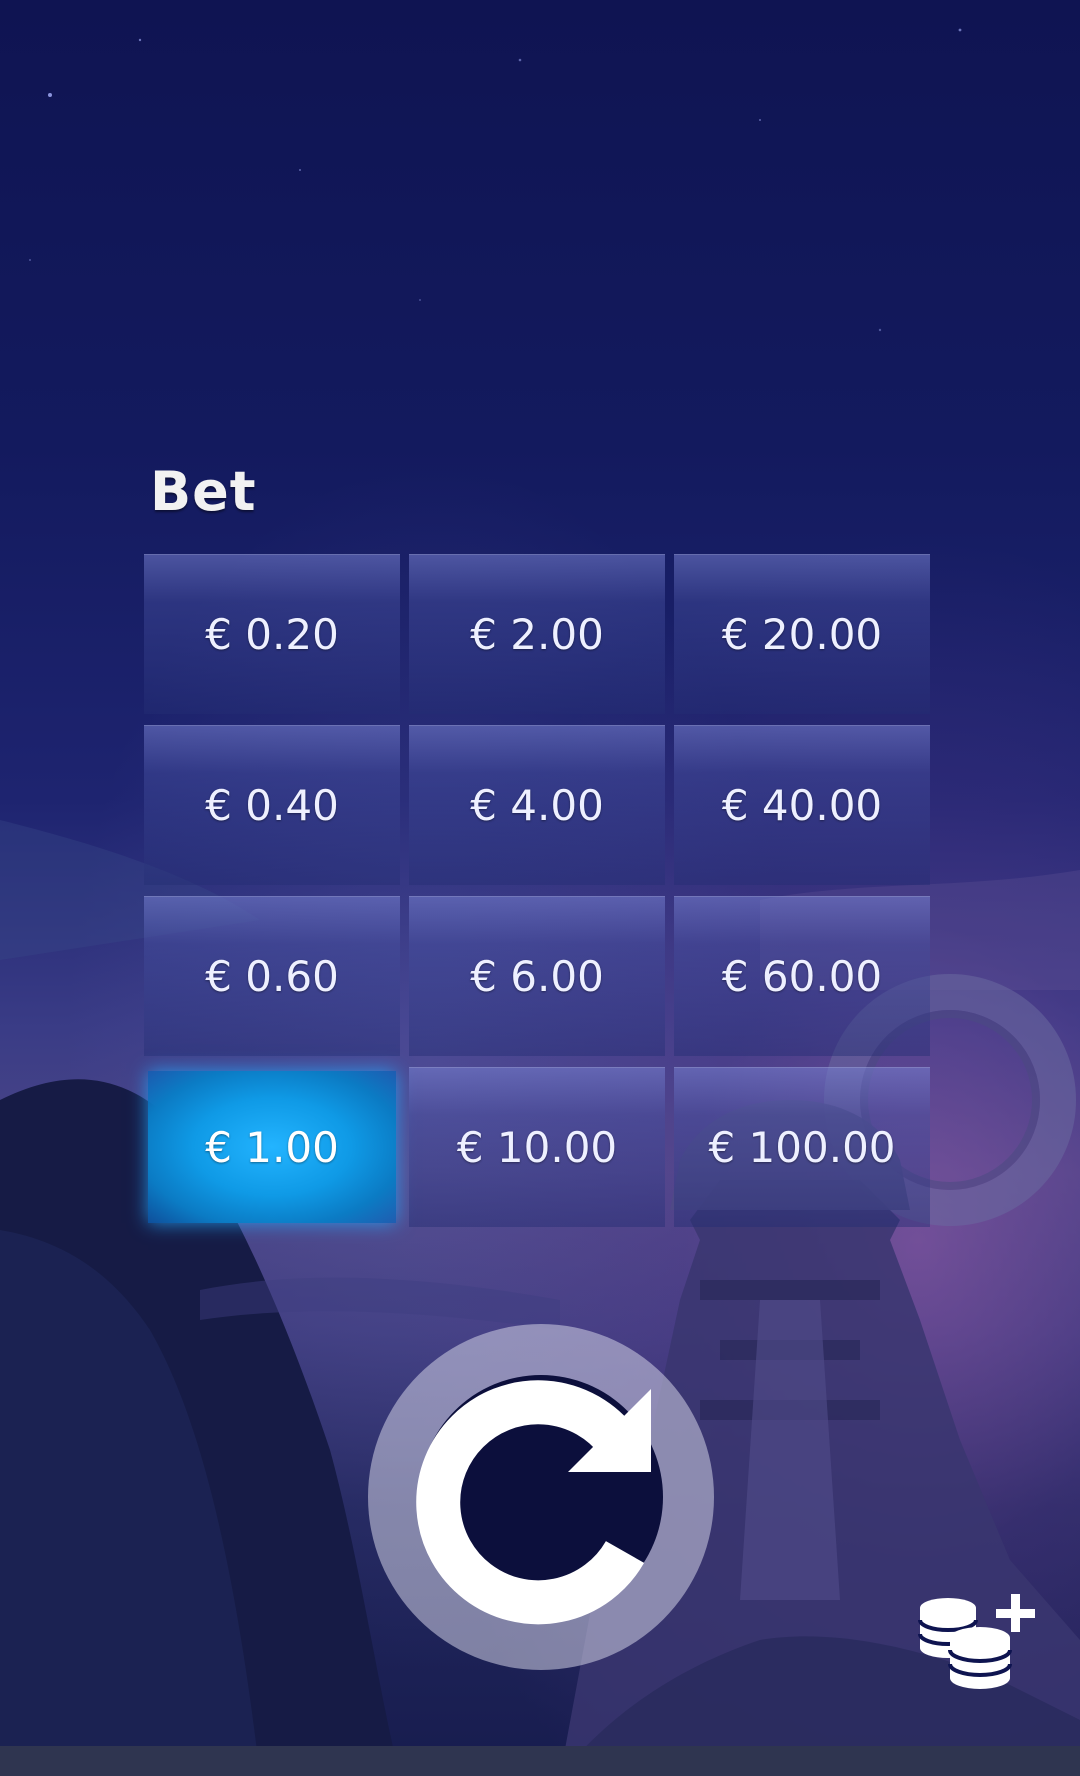  Describe the element at coordinates (802, 1147) in the screenshot. I see `bet-option-100-00: € 100.00` at that location.